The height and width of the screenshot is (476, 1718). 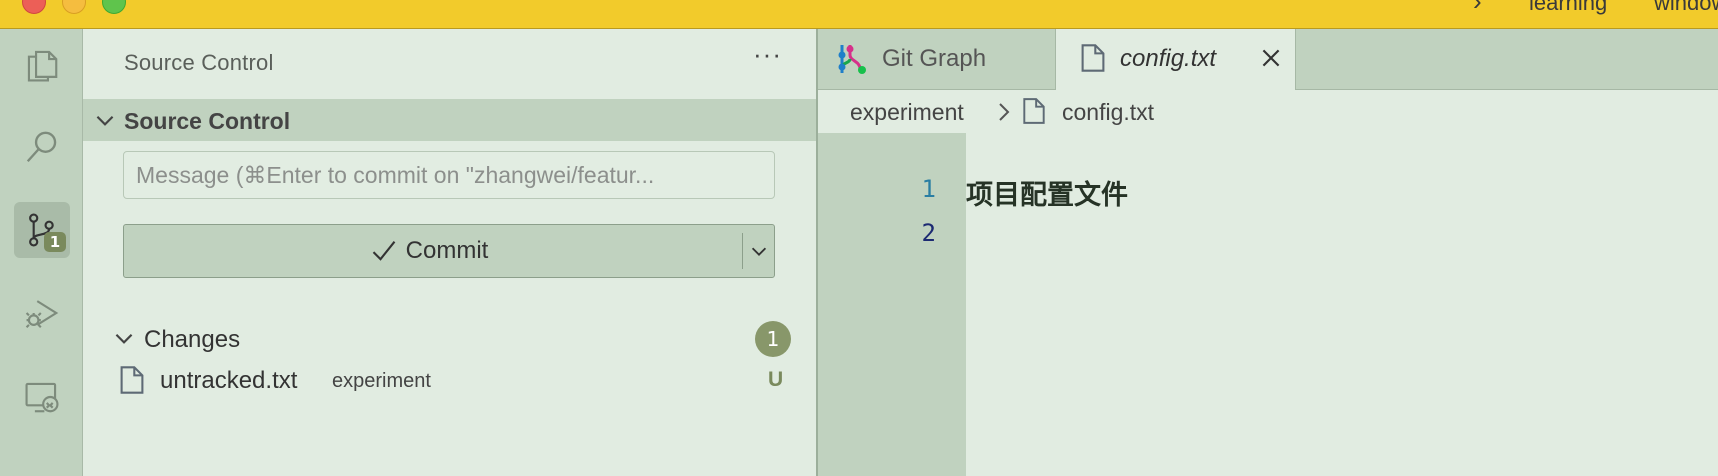 What do you see at coordinates (859, 14) in the screenshot?
I see `title-bar: › learning window` at bounding box center [859, 14].